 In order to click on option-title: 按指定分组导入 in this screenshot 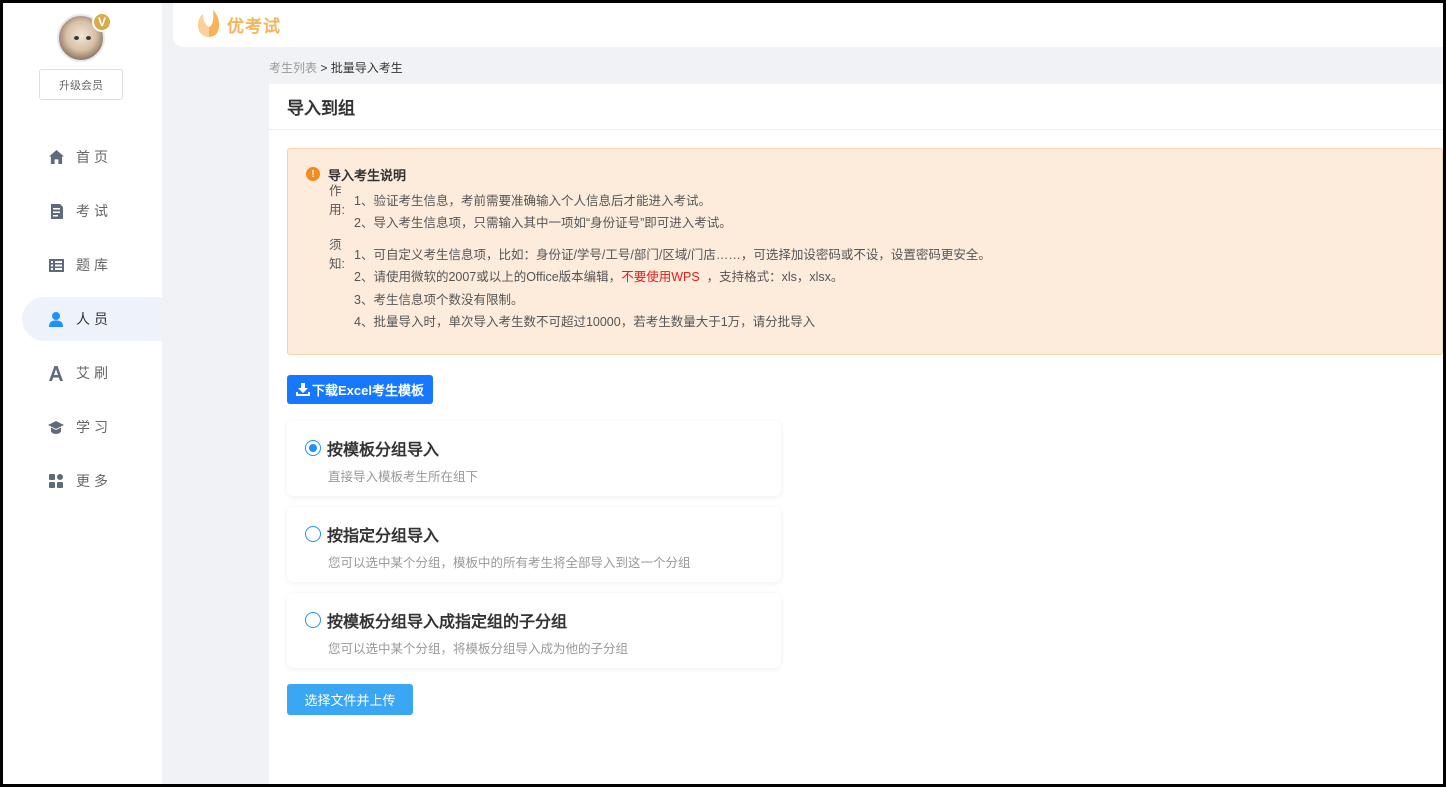, I will do `click(383, 536)`.